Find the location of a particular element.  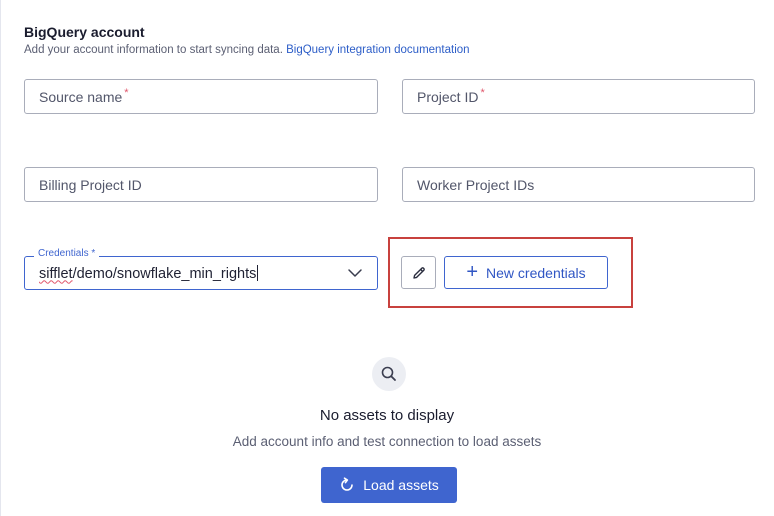

integration-doc-link: BigQuery integration documentation is located at coordinates (377, 50).